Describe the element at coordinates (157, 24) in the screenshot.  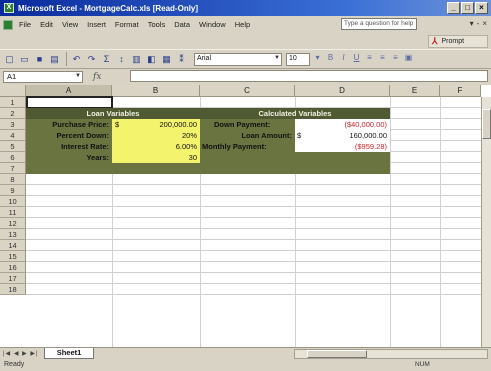
I see `menu-tools: Tools` at that location.